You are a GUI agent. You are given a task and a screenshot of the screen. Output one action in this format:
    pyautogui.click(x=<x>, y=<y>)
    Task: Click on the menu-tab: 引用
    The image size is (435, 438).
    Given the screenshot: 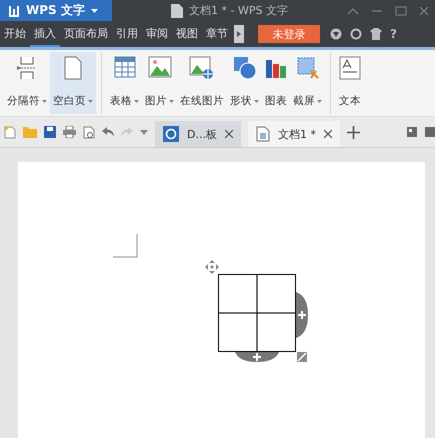 What is the action you would take?
    pyautogui.click(x=127, y=34)
    